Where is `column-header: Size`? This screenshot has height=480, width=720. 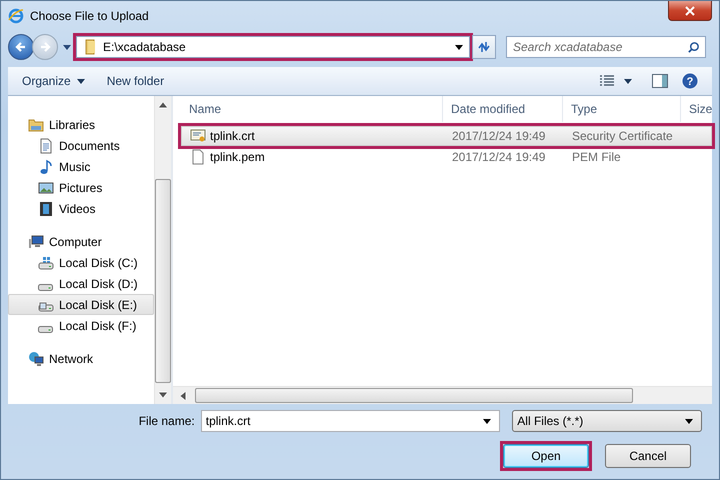
column-header: Size is located at coordinates (696, 109).